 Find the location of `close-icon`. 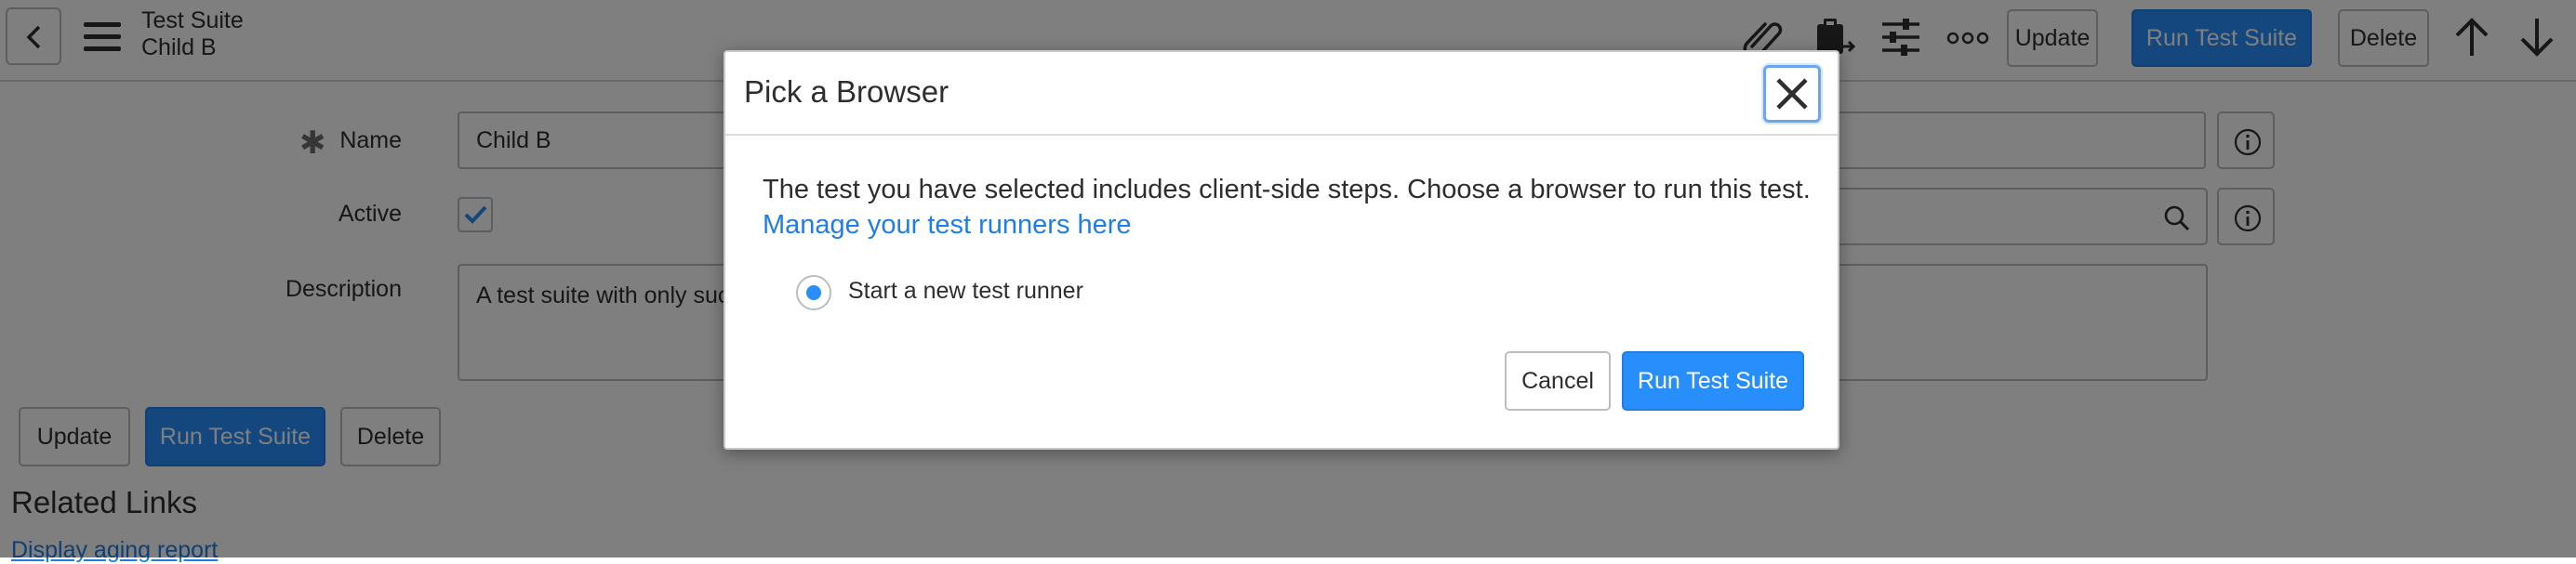

close-icon is located at coordinates (1792, 94).